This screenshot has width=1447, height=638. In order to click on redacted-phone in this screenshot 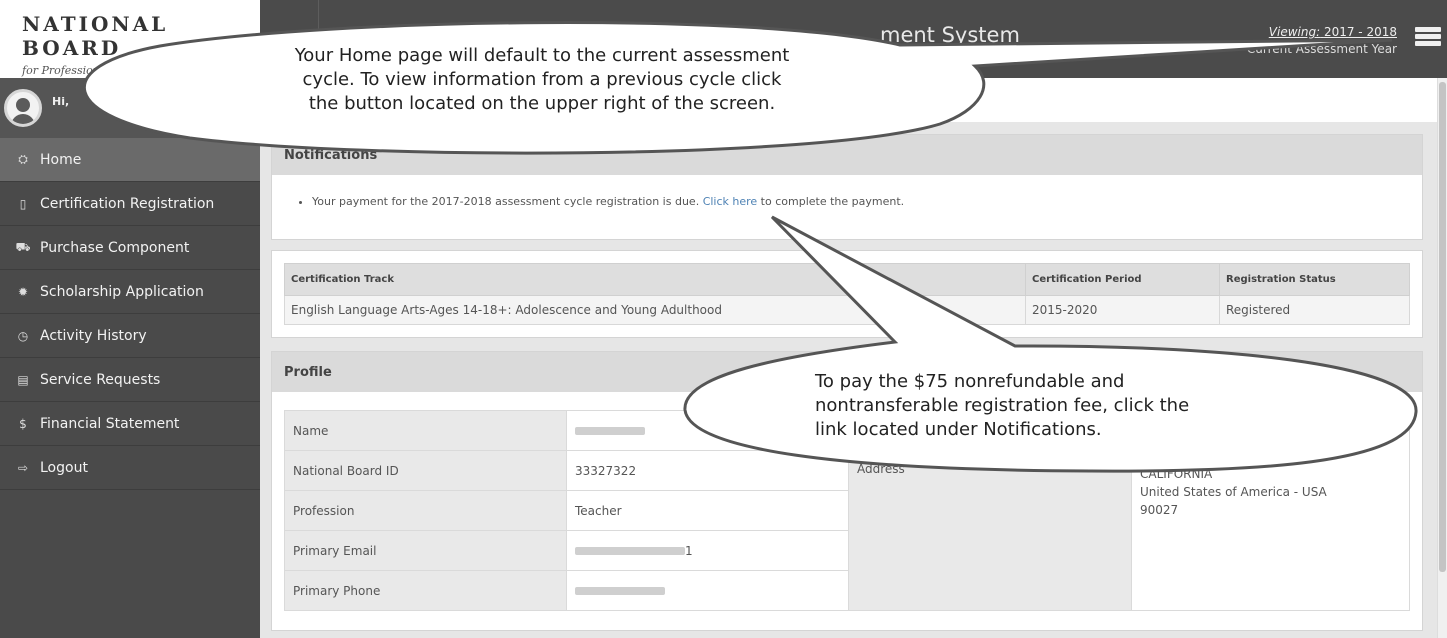, I will do `click(620, 590)`.